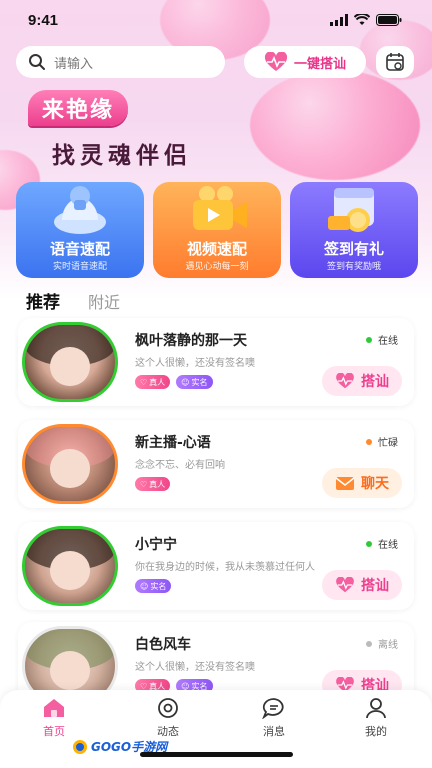 This screenshot has width=432, height=768. I want to click on feature-title: 语音速配, so click(79, 249).